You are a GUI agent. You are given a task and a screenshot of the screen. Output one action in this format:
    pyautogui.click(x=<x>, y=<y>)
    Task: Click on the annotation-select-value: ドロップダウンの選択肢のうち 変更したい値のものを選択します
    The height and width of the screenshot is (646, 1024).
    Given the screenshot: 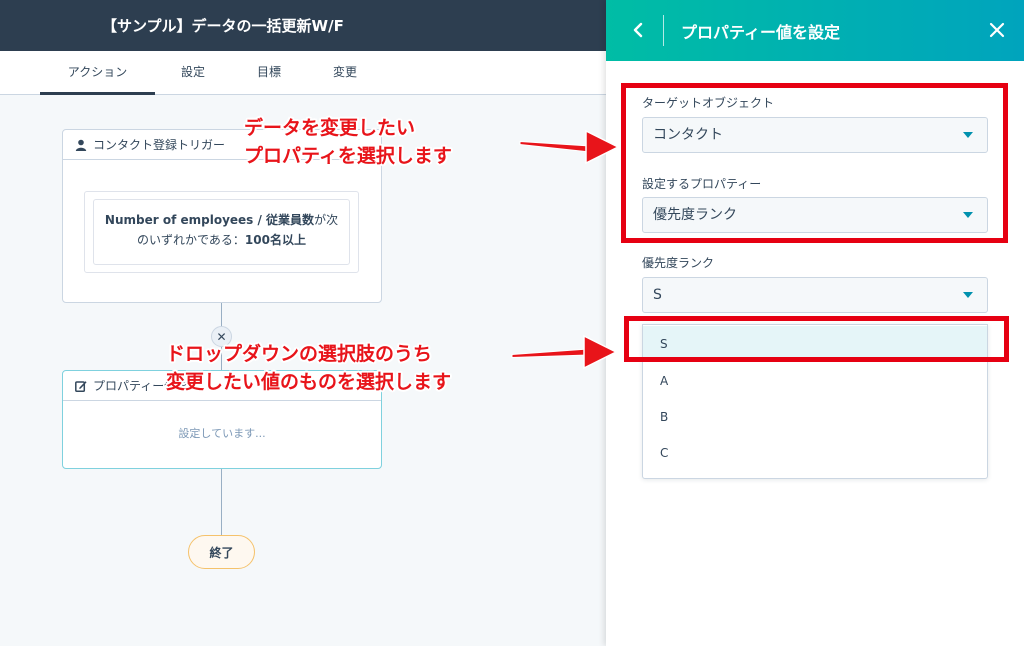 What is the action you would take?
    pyautogui.click(x=308, y=368)
    